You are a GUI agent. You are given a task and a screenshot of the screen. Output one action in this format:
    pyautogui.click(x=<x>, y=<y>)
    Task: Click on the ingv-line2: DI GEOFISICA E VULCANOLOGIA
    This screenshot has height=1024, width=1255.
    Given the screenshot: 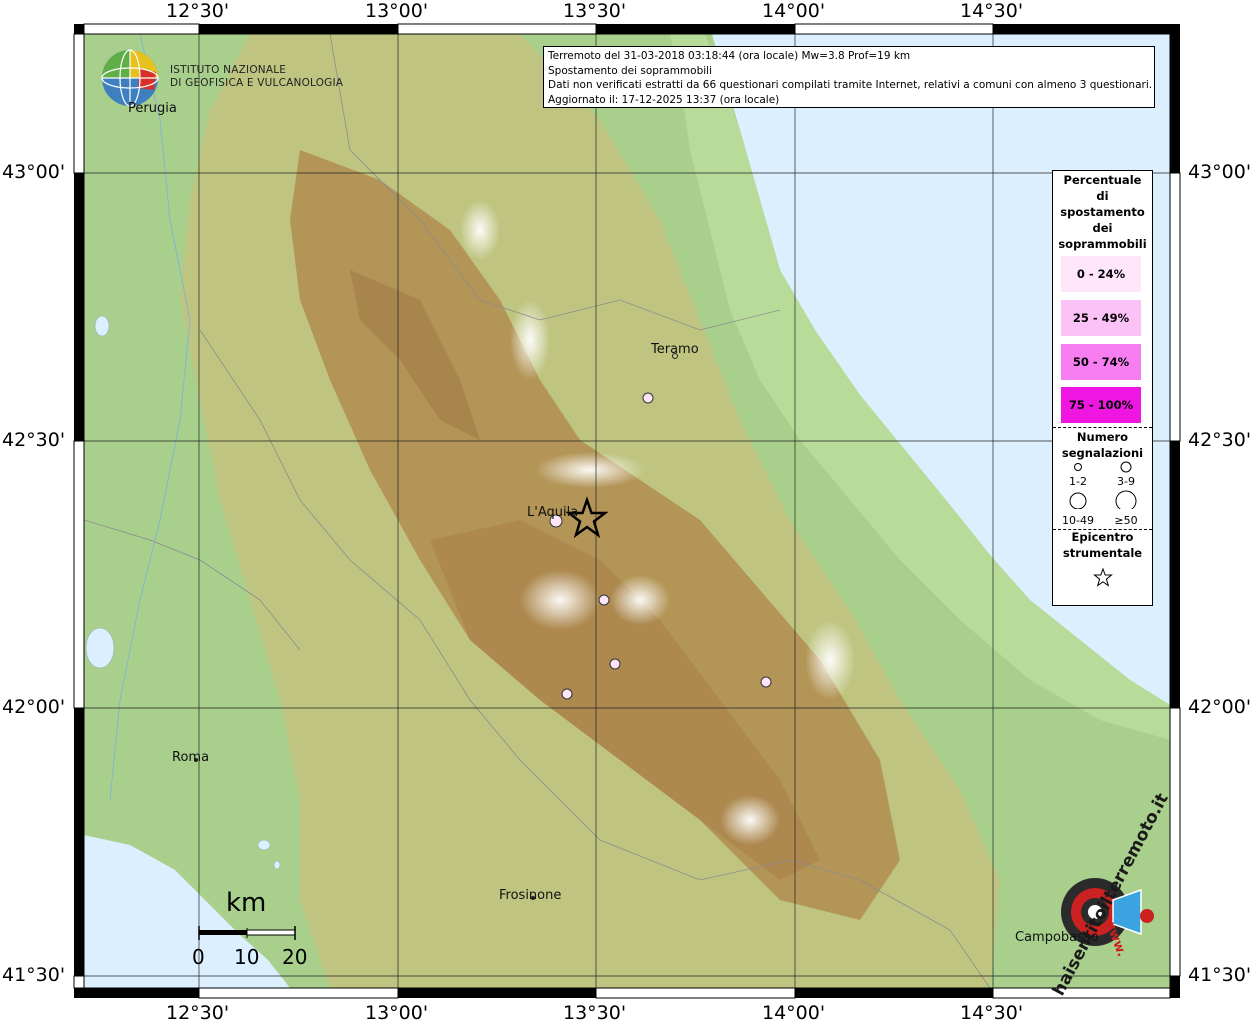 What is the action you would take?
    pyautogui.click(x=257, y=83)
    